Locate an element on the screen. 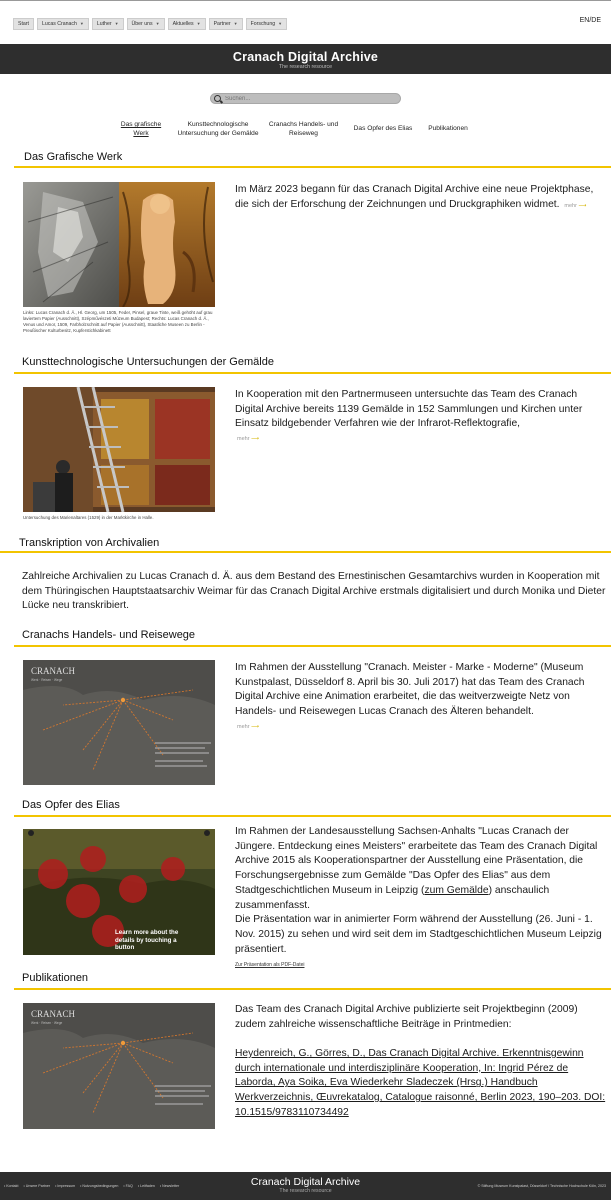 The height and width of the screenshot is (1200, 611). nav-item-forschung: Forschung ▼ is located at coordinates (266, 24).